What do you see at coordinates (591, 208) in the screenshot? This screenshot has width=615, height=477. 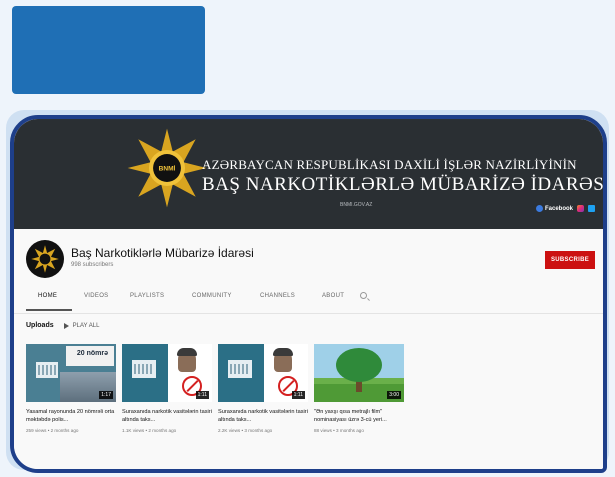 I see `twitter-icon` at bounding box center [591, 208].